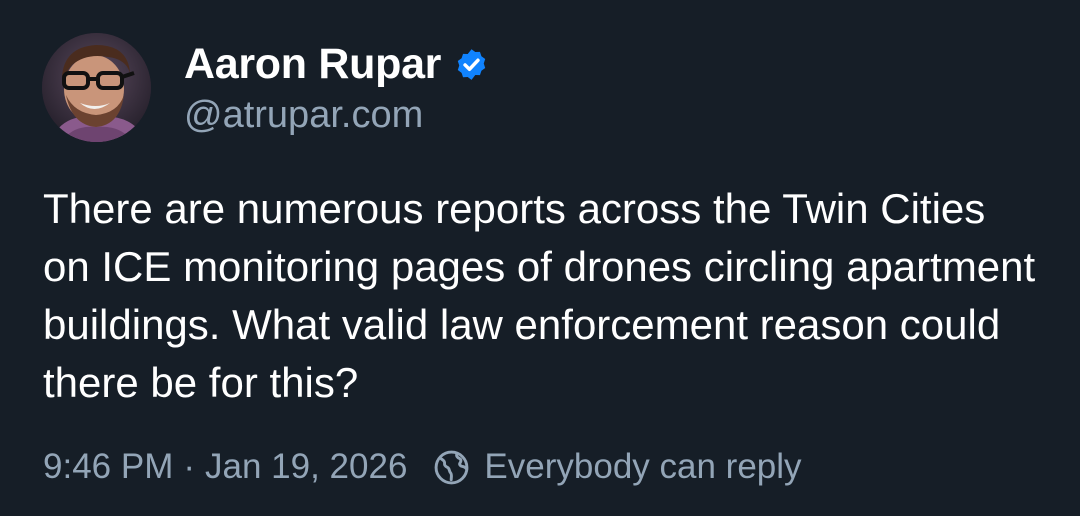  I want to click on author-block: Aaron Rupar @atrupar.com, so click(336, 86).